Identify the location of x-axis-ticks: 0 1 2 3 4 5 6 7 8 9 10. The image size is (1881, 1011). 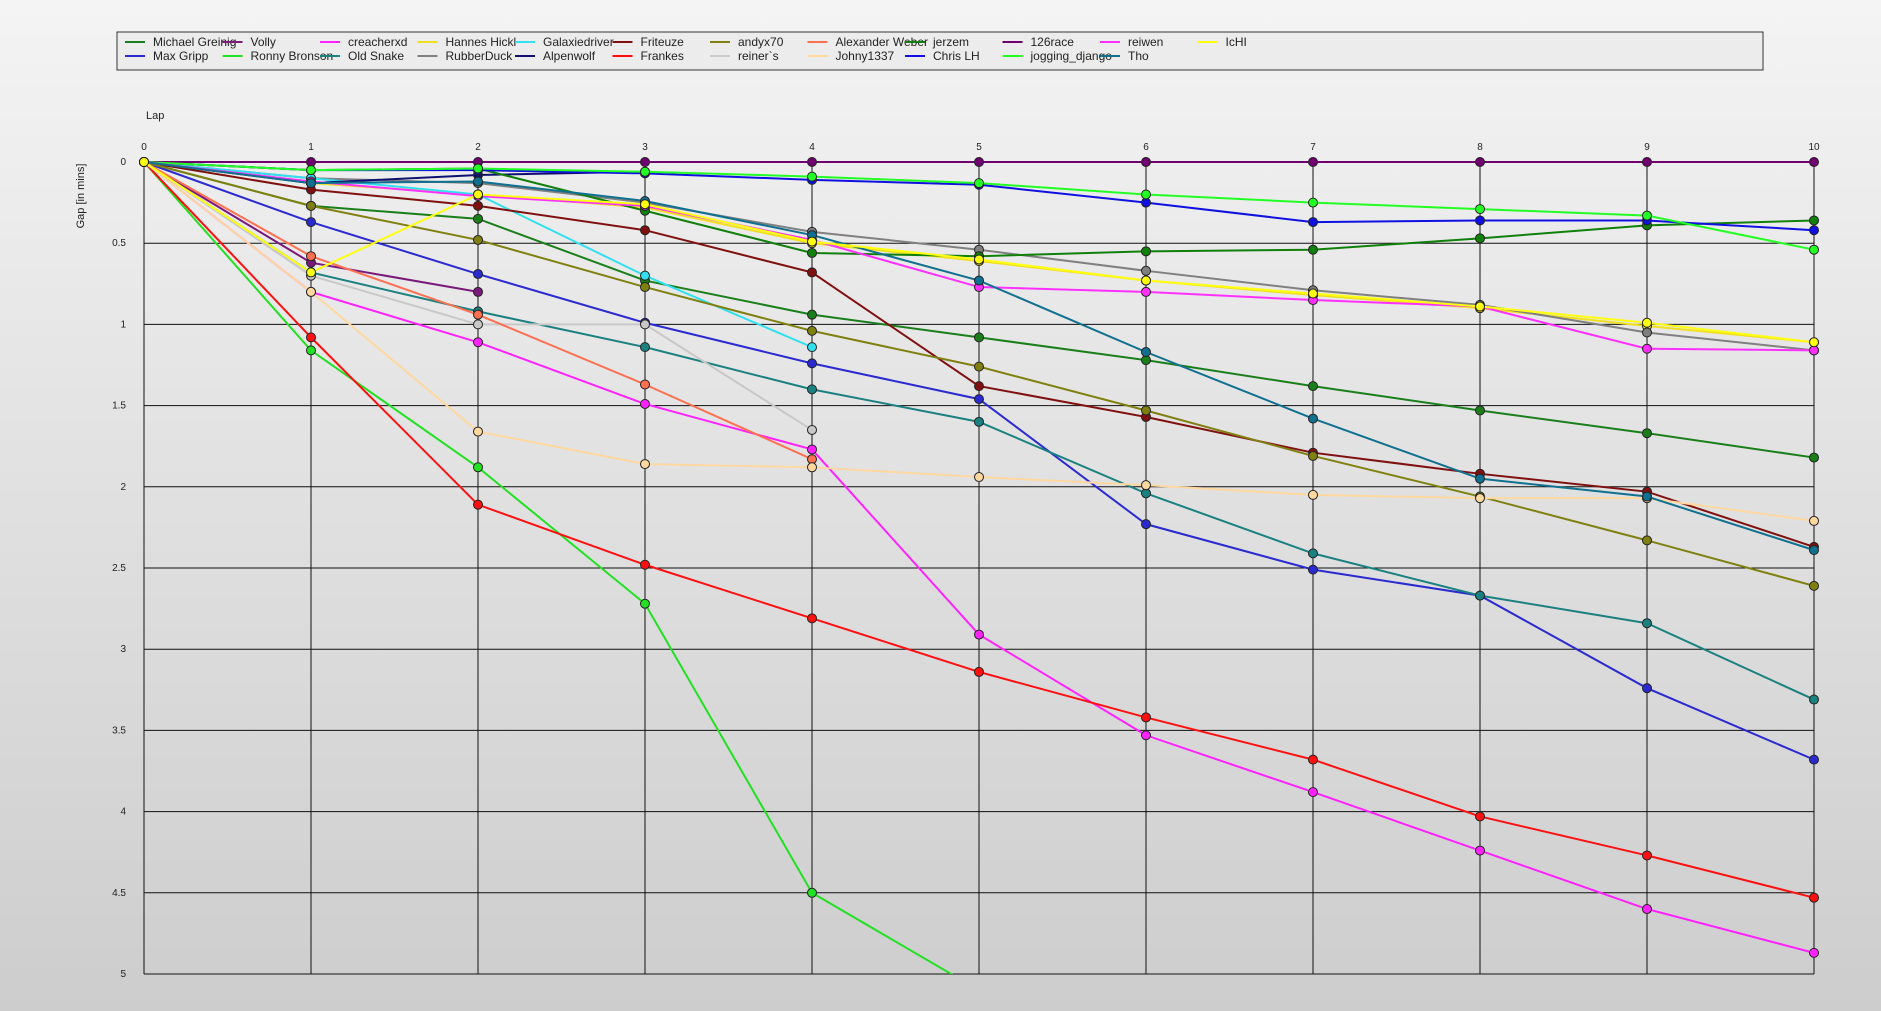
(980, 147).